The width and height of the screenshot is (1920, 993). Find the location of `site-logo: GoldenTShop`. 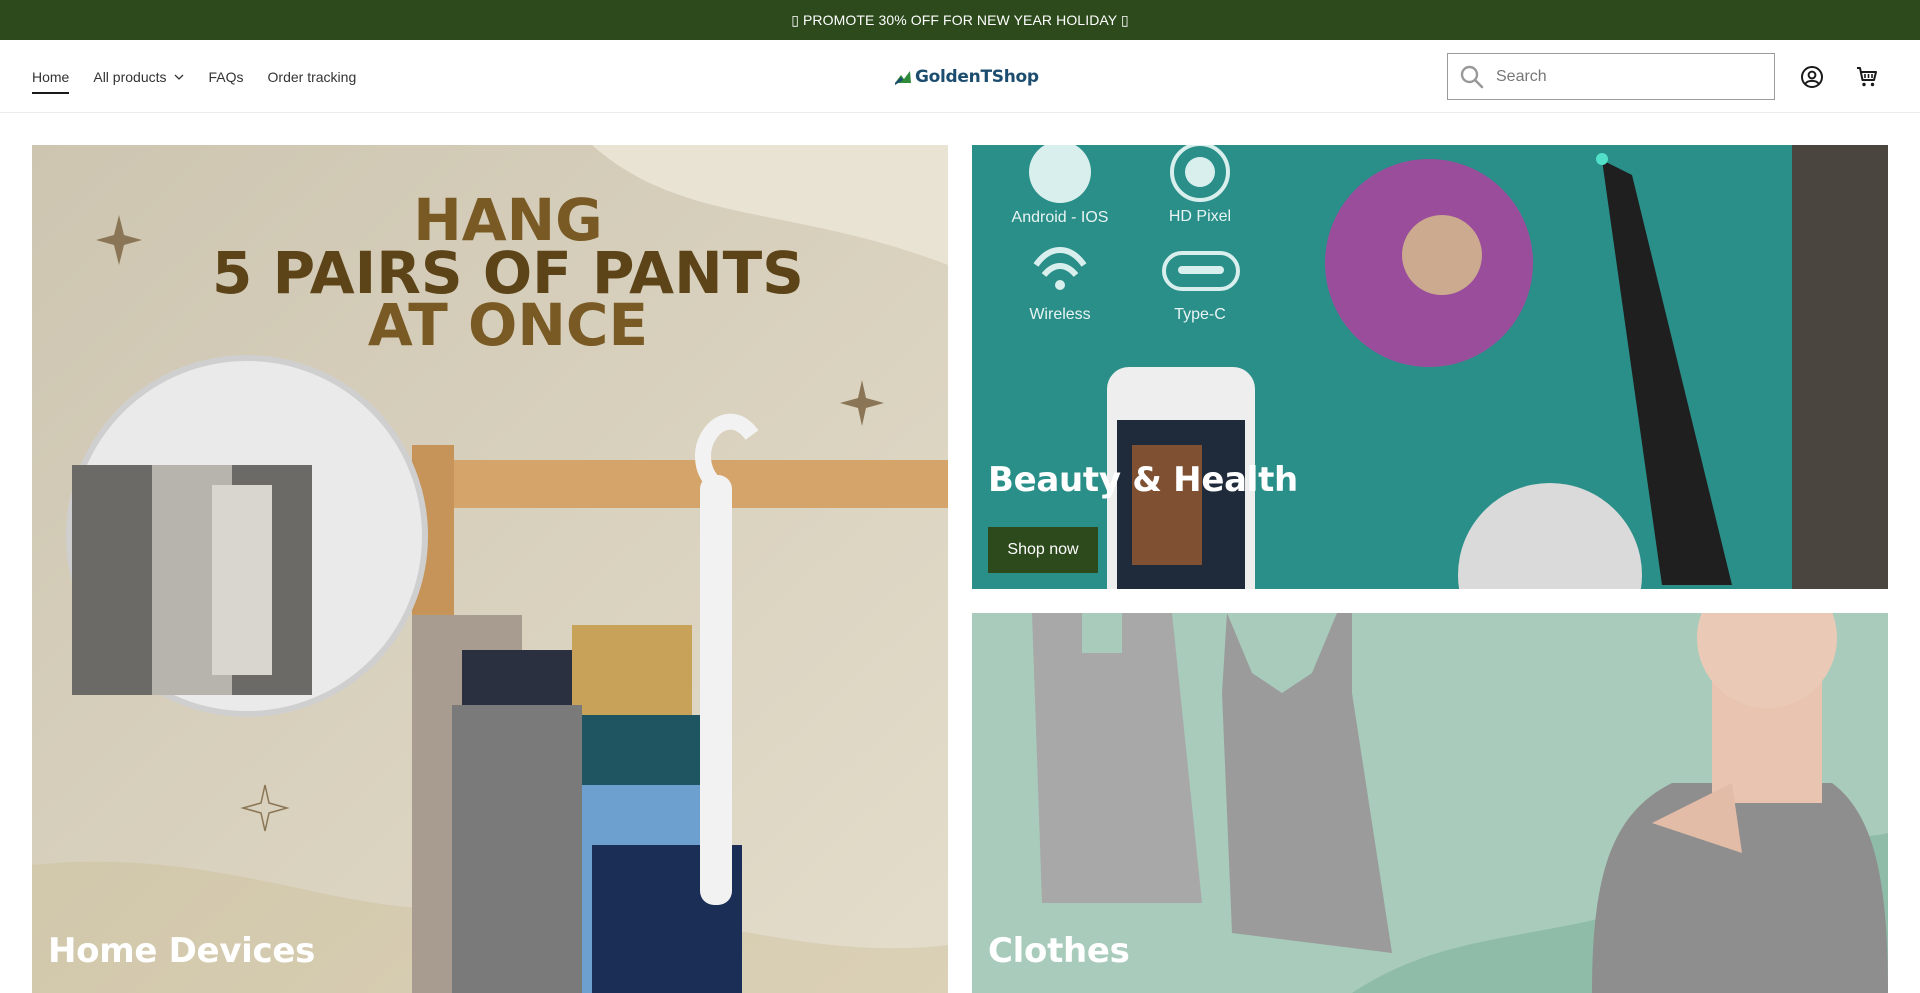

site-logo: GoldenTShop is located at coordinates (966, 77).